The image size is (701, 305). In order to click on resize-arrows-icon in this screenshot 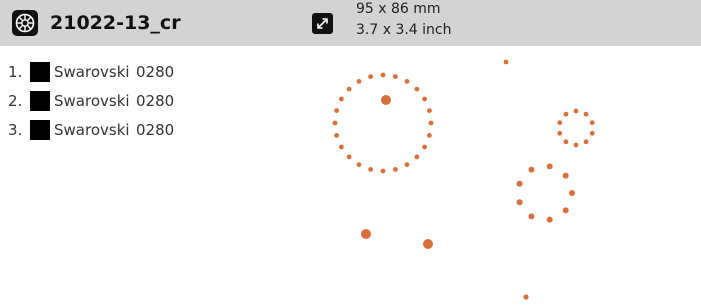, I will do `click(322, 23)`.